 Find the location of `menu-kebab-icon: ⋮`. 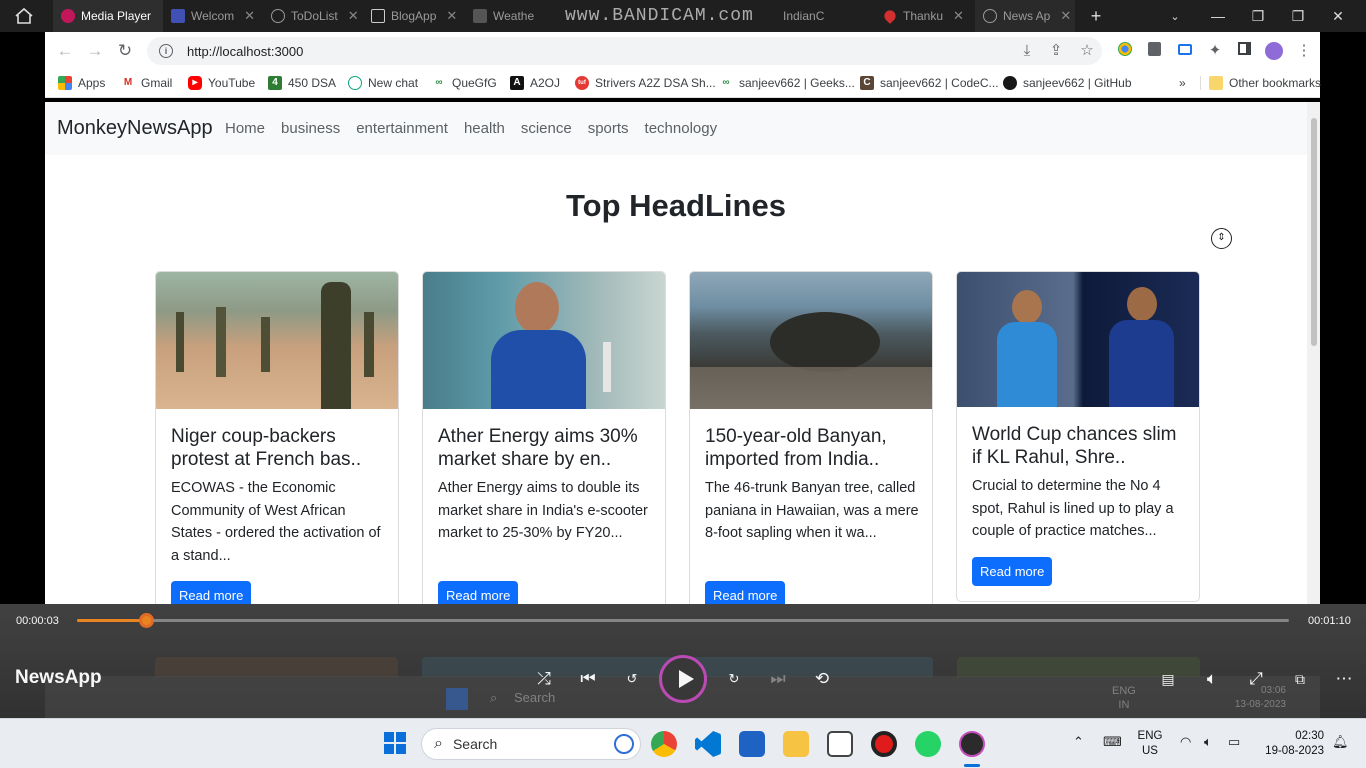

menu-kebab-icon: ⋮ is located at coordinates (1304, 51).